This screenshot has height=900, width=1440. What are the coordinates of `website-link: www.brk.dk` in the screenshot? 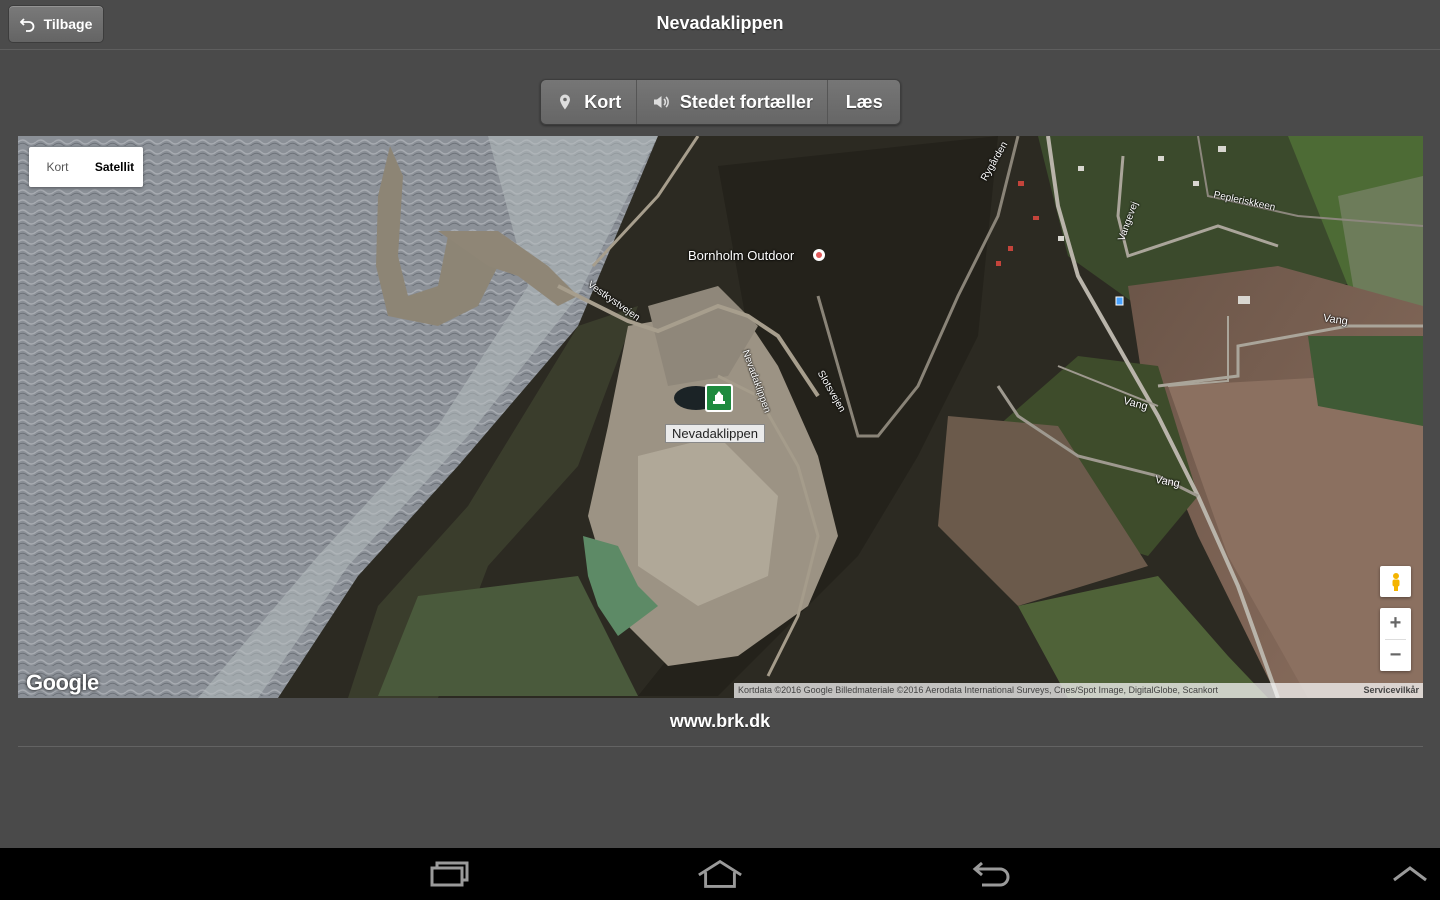 It's located at (720, 721).